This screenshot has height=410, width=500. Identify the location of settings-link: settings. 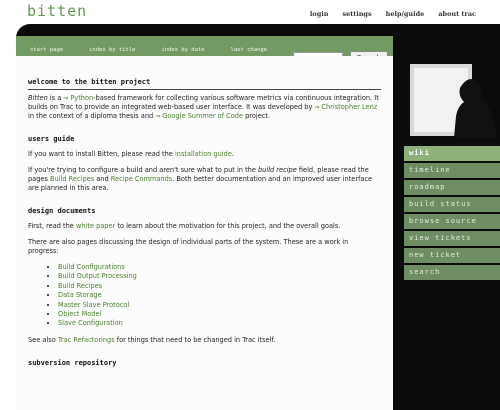
(356, 14).